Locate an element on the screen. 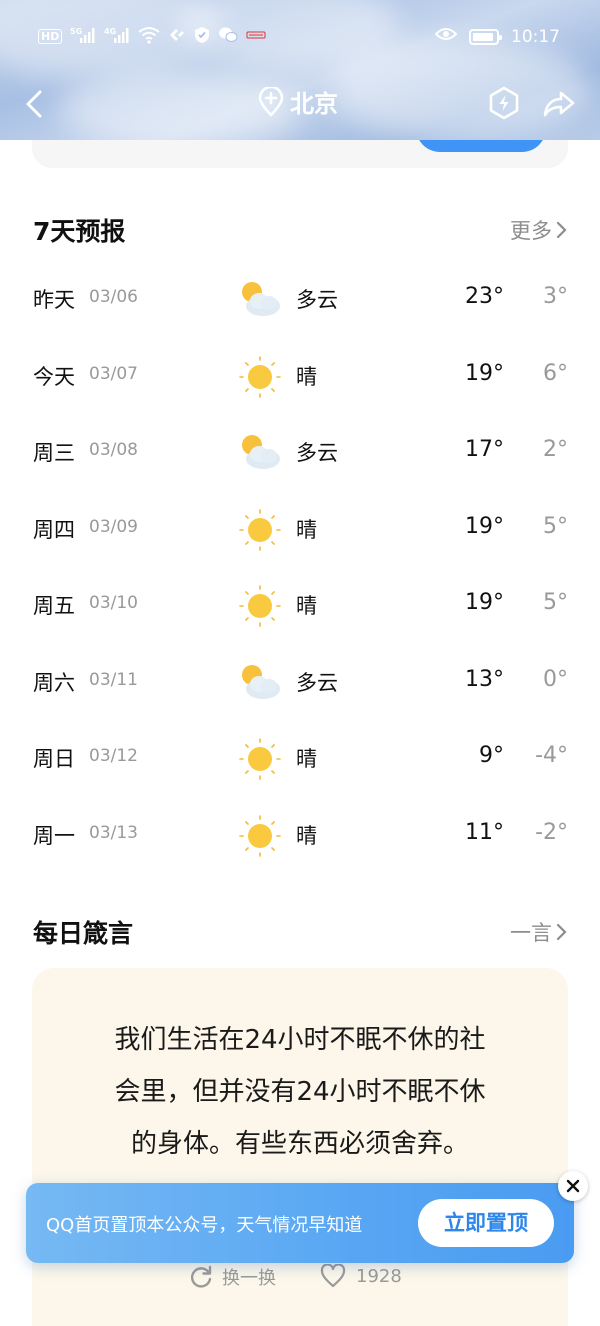  status-bar: HD 5G 4G 10:17 is located at coordinates (300, 38).